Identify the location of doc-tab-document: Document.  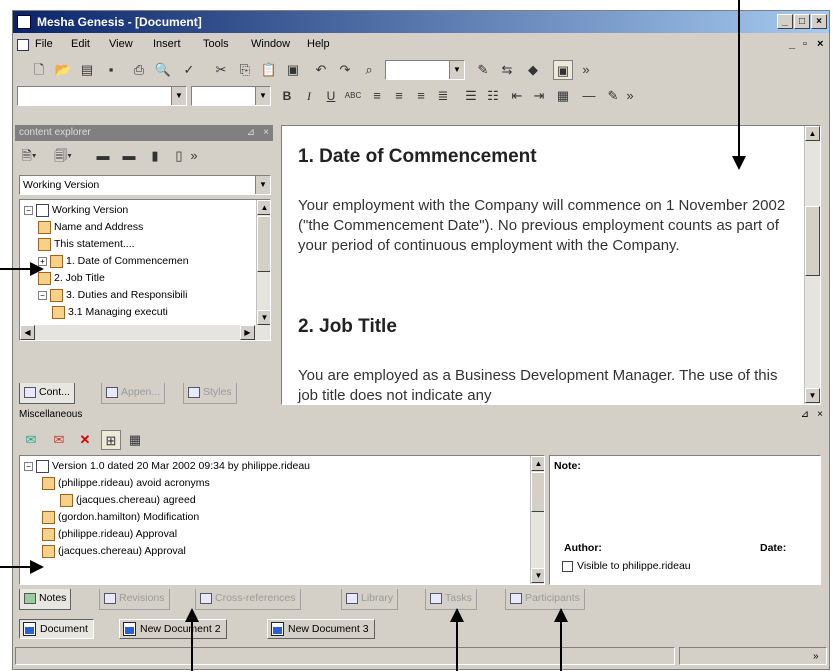
(56, 629).